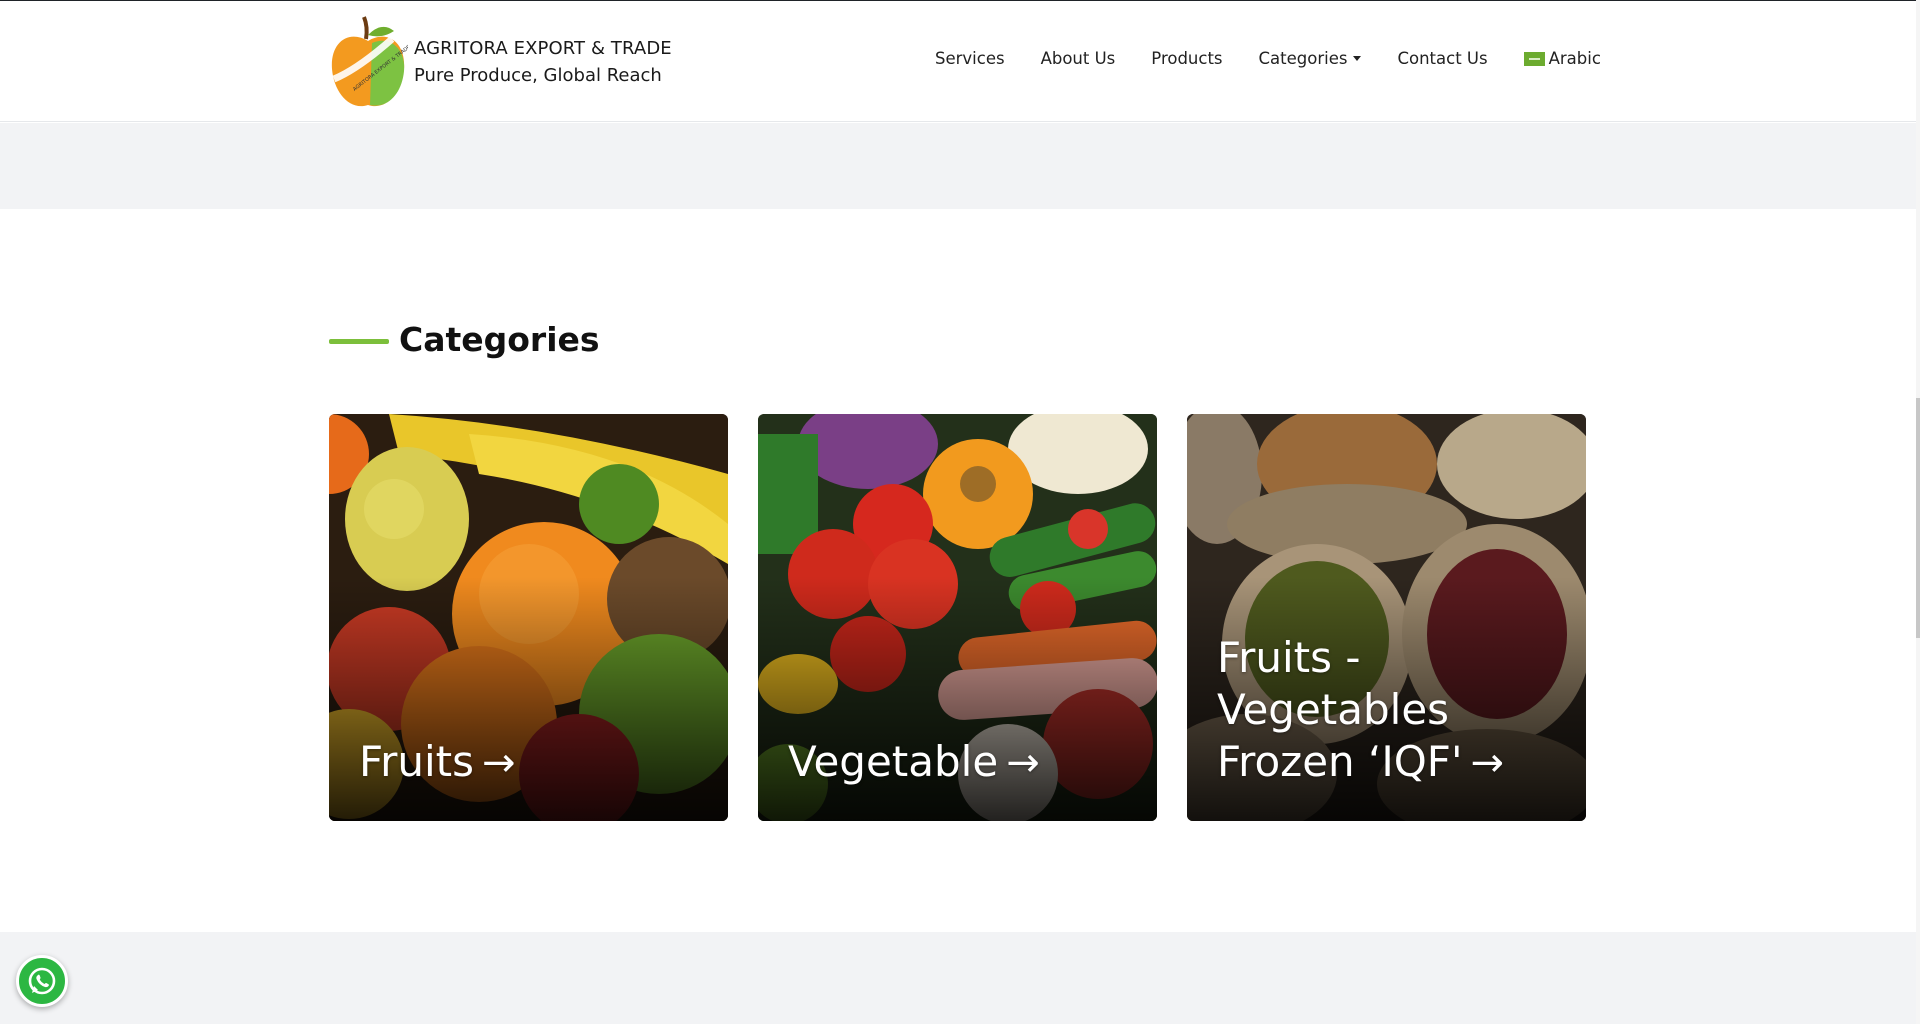  I want to click on section-header: Categories, so click(464, 339).